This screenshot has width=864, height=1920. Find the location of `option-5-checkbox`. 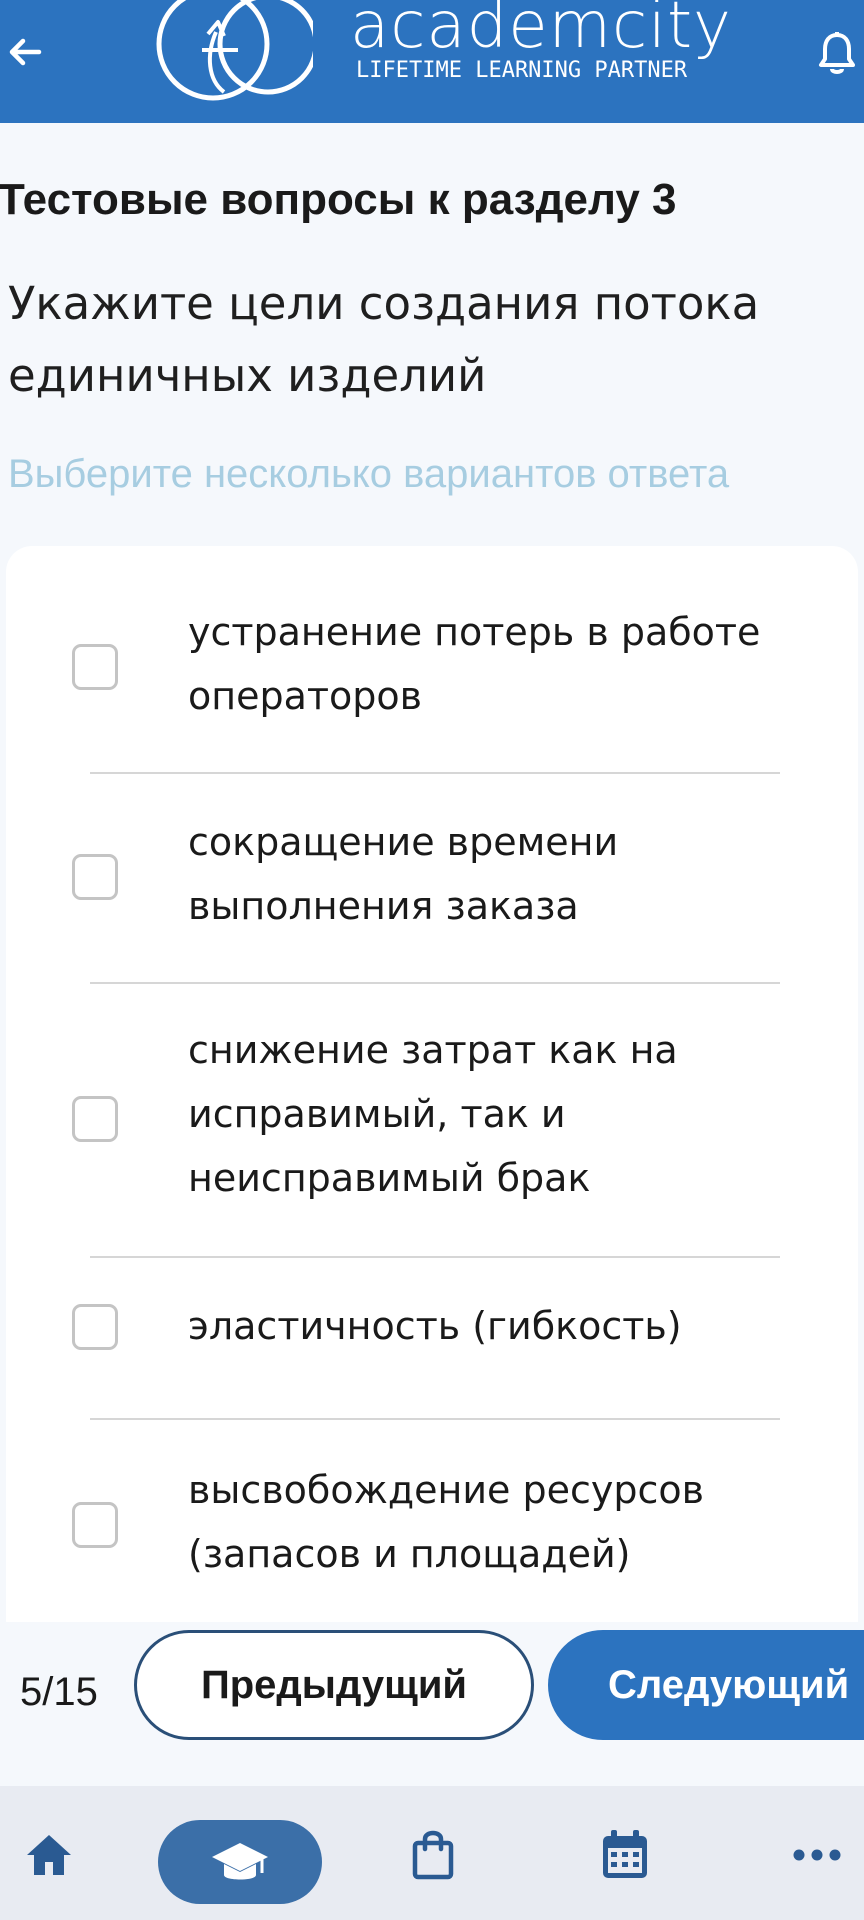

option-5-checkbox is located at coordinates (95, 1525).